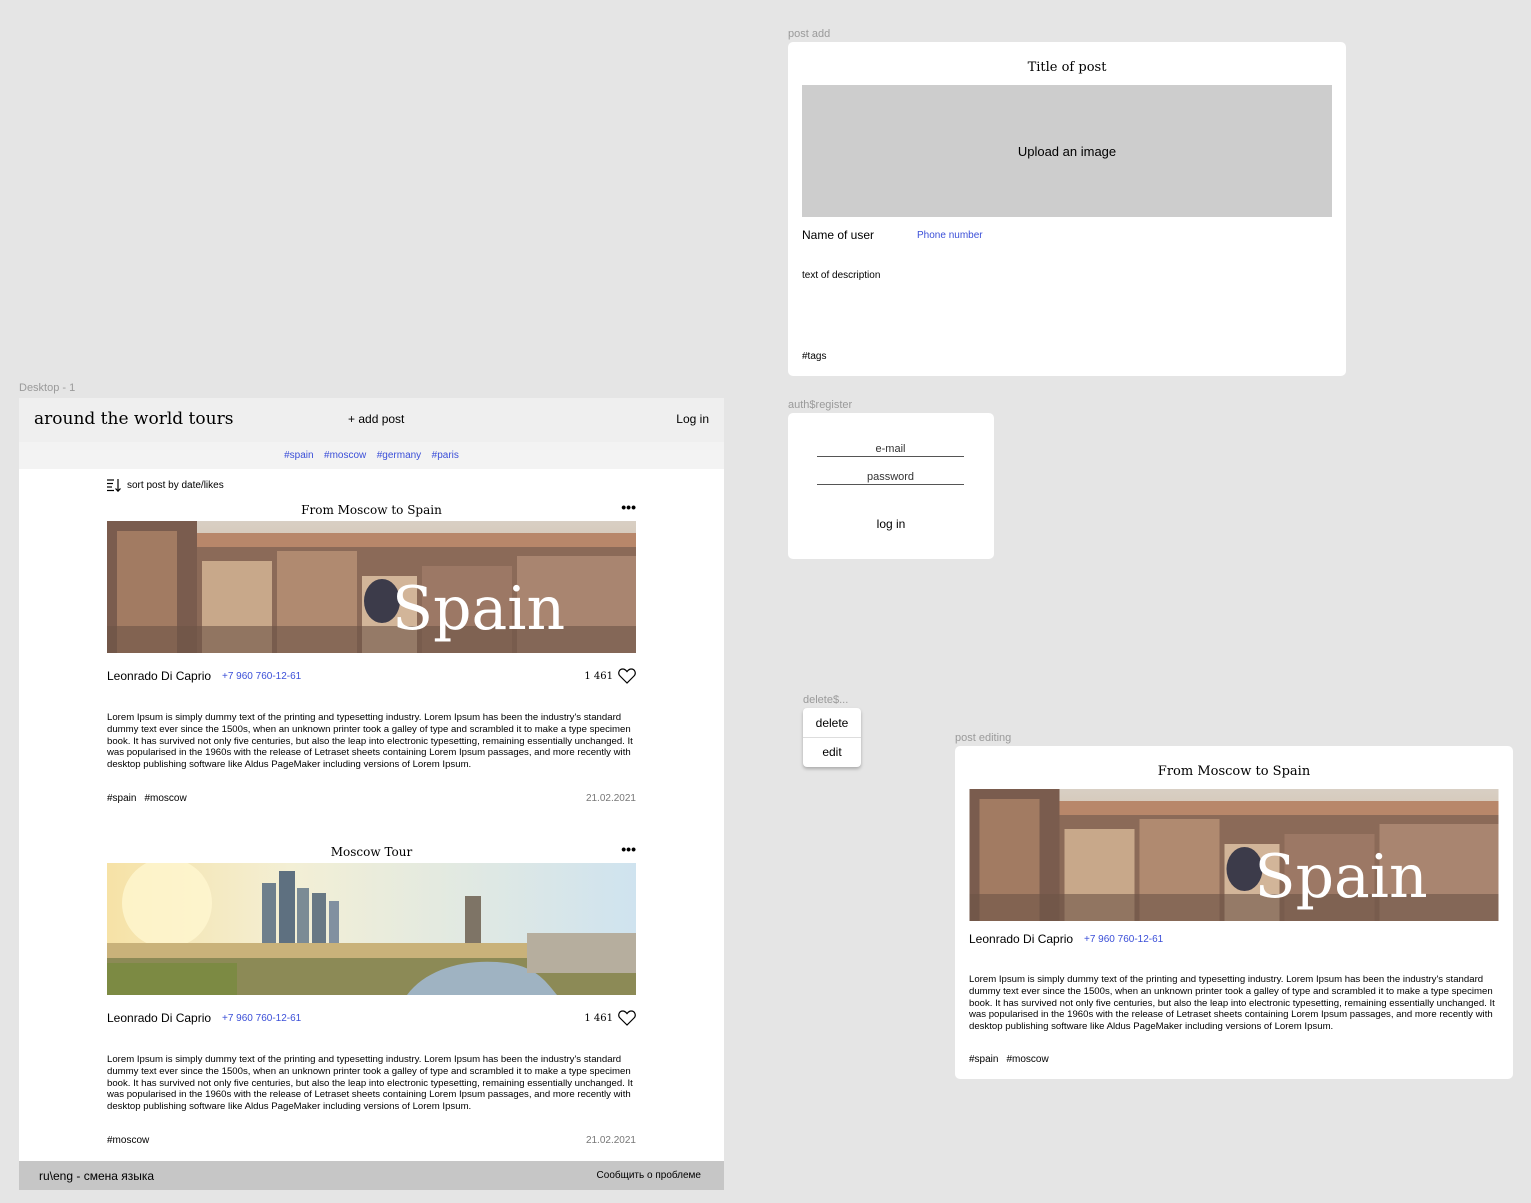 Image resolution: width=1531 pixels, height=1203 pixels. Describe the element at coordinates (692, 419) in the screenshot. I see `login-link: Log in` at that location.